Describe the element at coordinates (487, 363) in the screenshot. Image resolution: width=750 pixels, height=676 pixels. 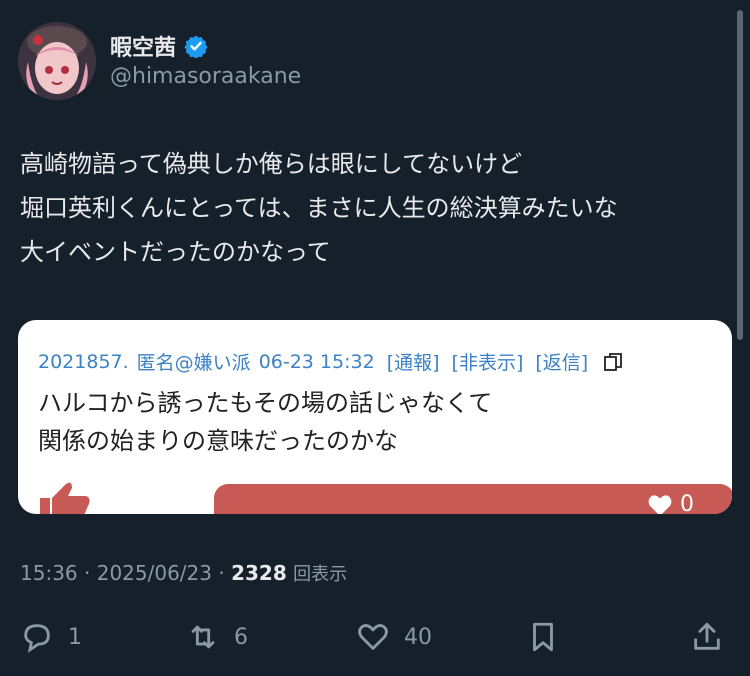
I see `hide-link: [非表示]` at that location.